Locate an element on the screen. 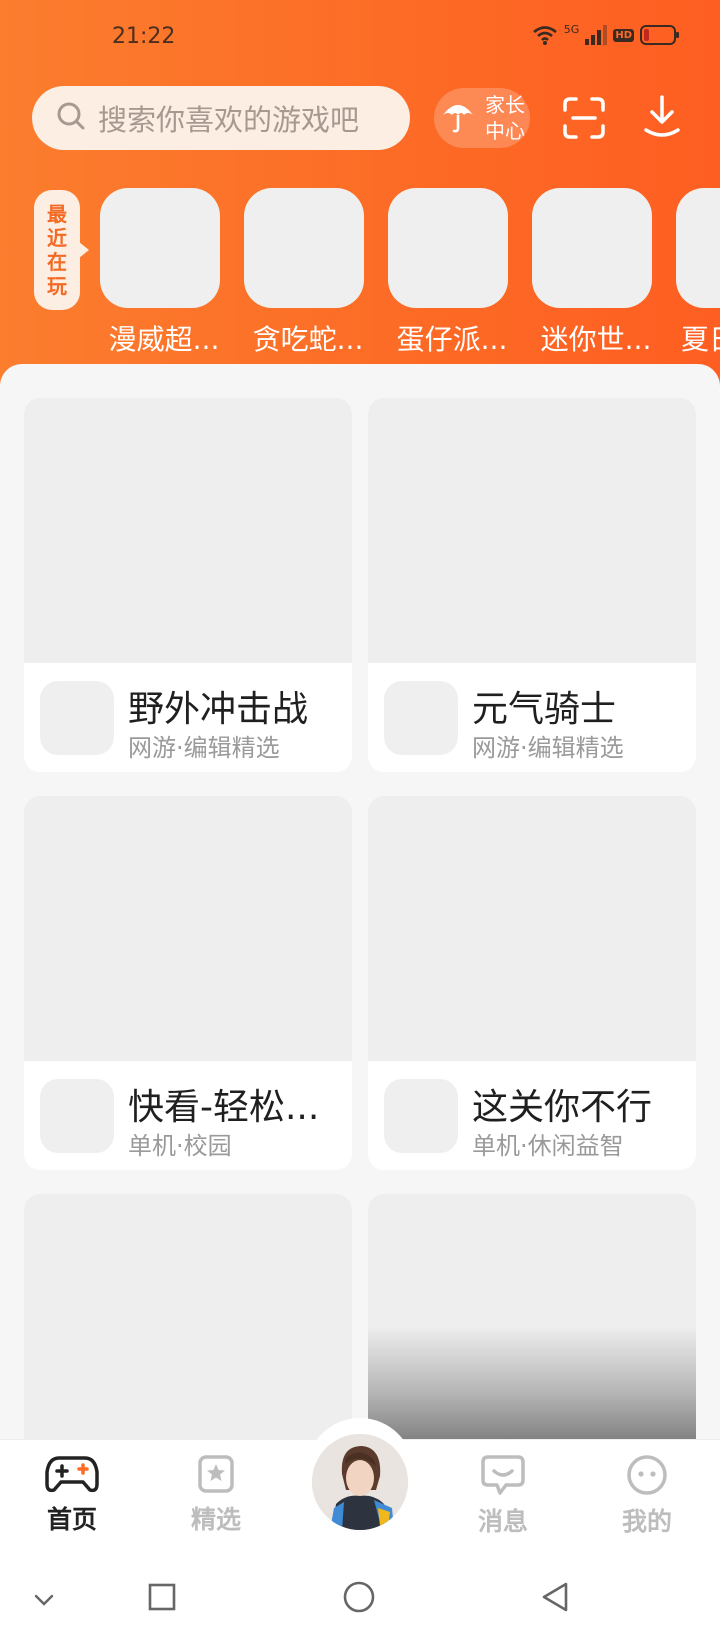 The height and width of the screenshot is (1648, 720). game-card: 这关你不行 单机·休闲益智 is located at coordinates (532, 983).